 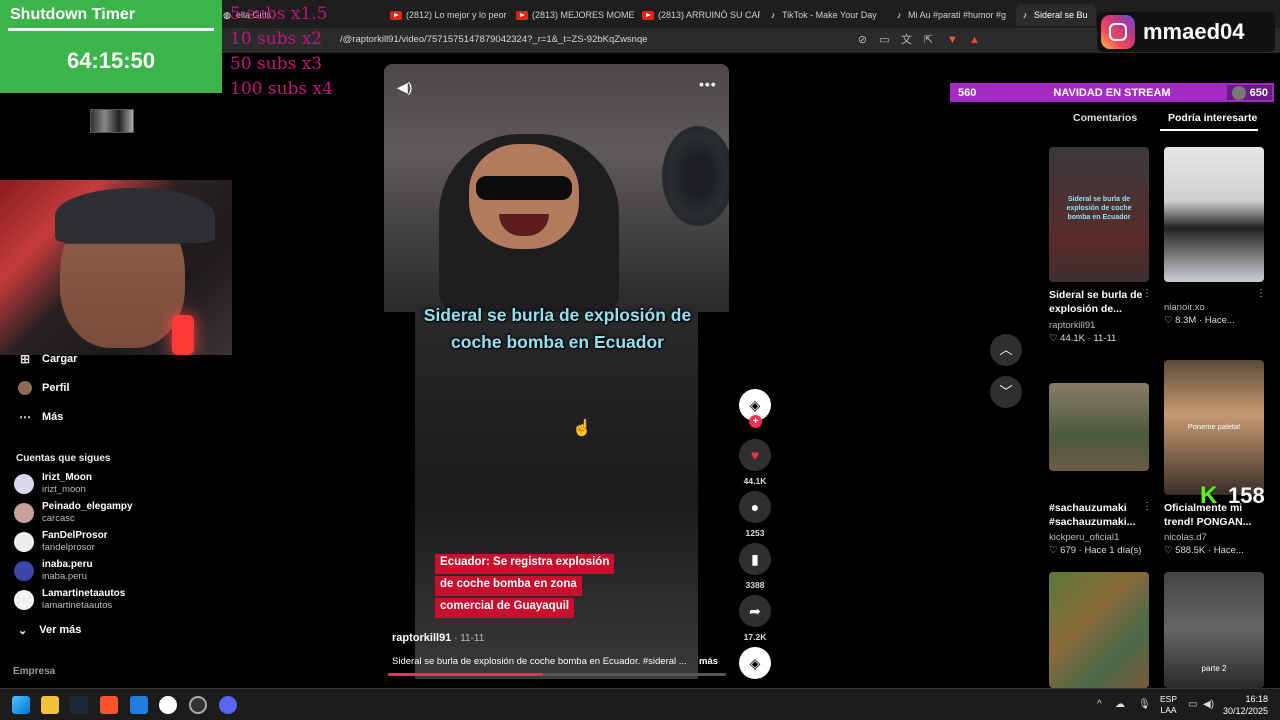 I want to click on share-button: ➦, so click(x=755, y=611).